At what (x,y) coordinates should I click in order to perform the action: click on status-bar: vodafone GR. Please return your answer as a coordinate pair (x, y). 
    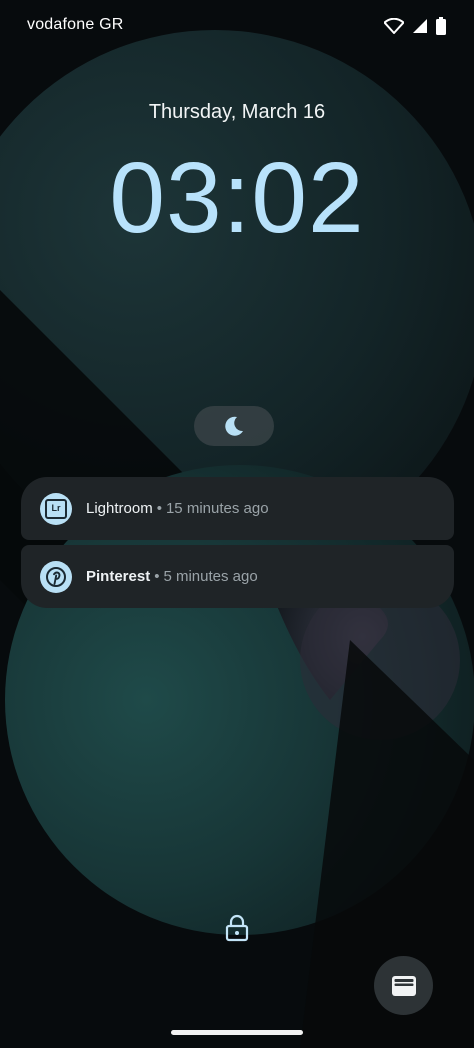
    Looking at the image, I should click on (237, 27).